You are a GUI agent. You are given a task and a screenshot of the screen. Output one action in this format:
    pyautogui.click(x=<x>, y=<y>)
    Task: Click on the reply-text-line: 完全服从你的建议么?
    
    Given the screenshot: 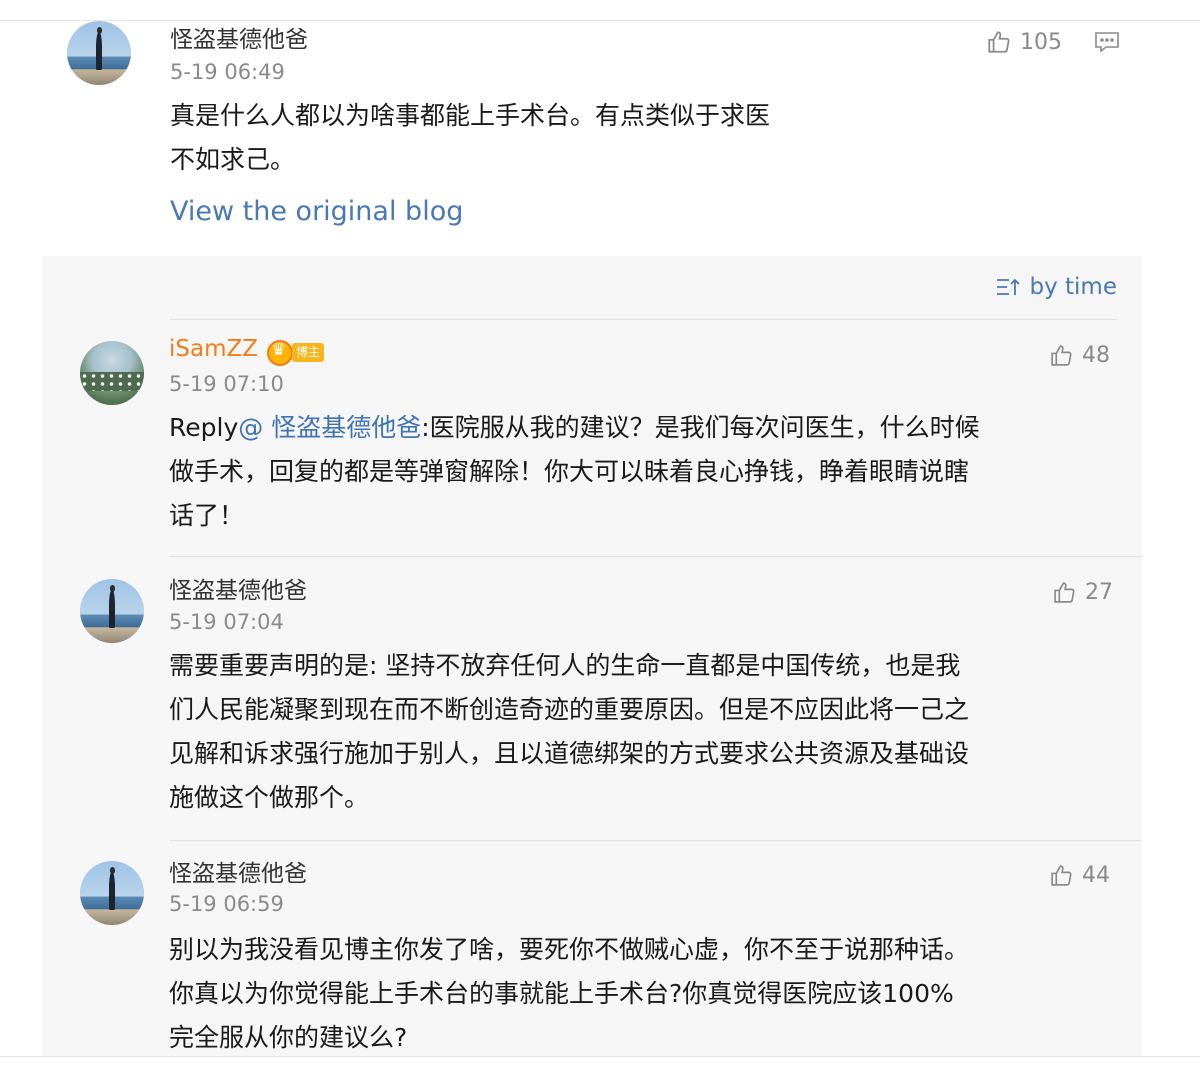 What is the action you would take?
    pyautogui.click(x=288, y=1037)
    